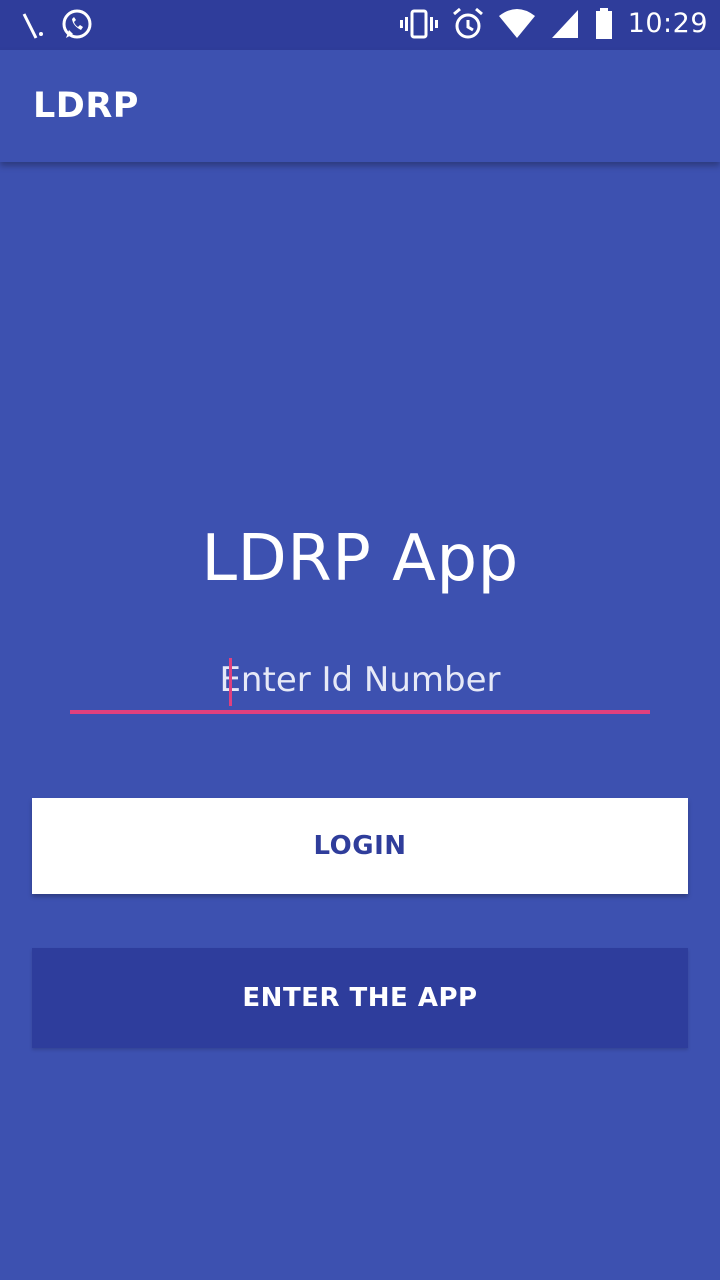 The height and width of the screenshot is (1280, 720). I want to click on signal-slash-icon, so click(33, 25).